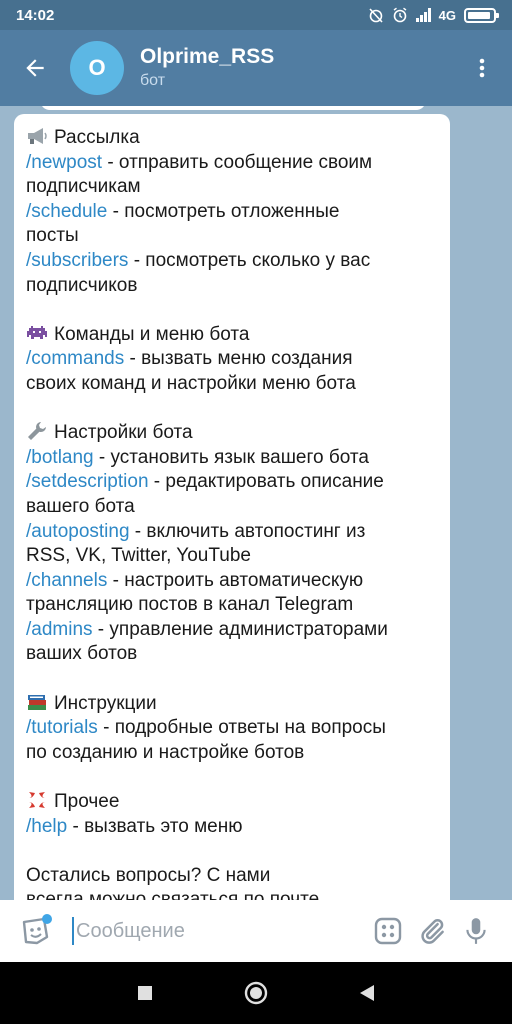 The image size is (512, 1024). I want to click on circle-icon, so click(256, 993).